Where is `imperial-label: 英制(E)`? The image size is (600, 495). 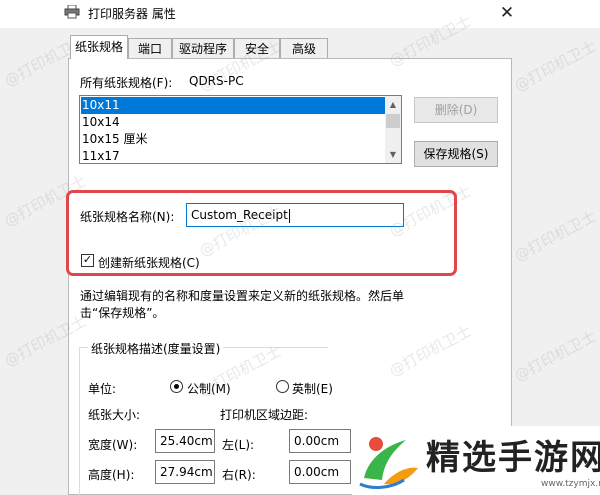
imperial-label: 英制(E) is located at coordinates (312, 388).